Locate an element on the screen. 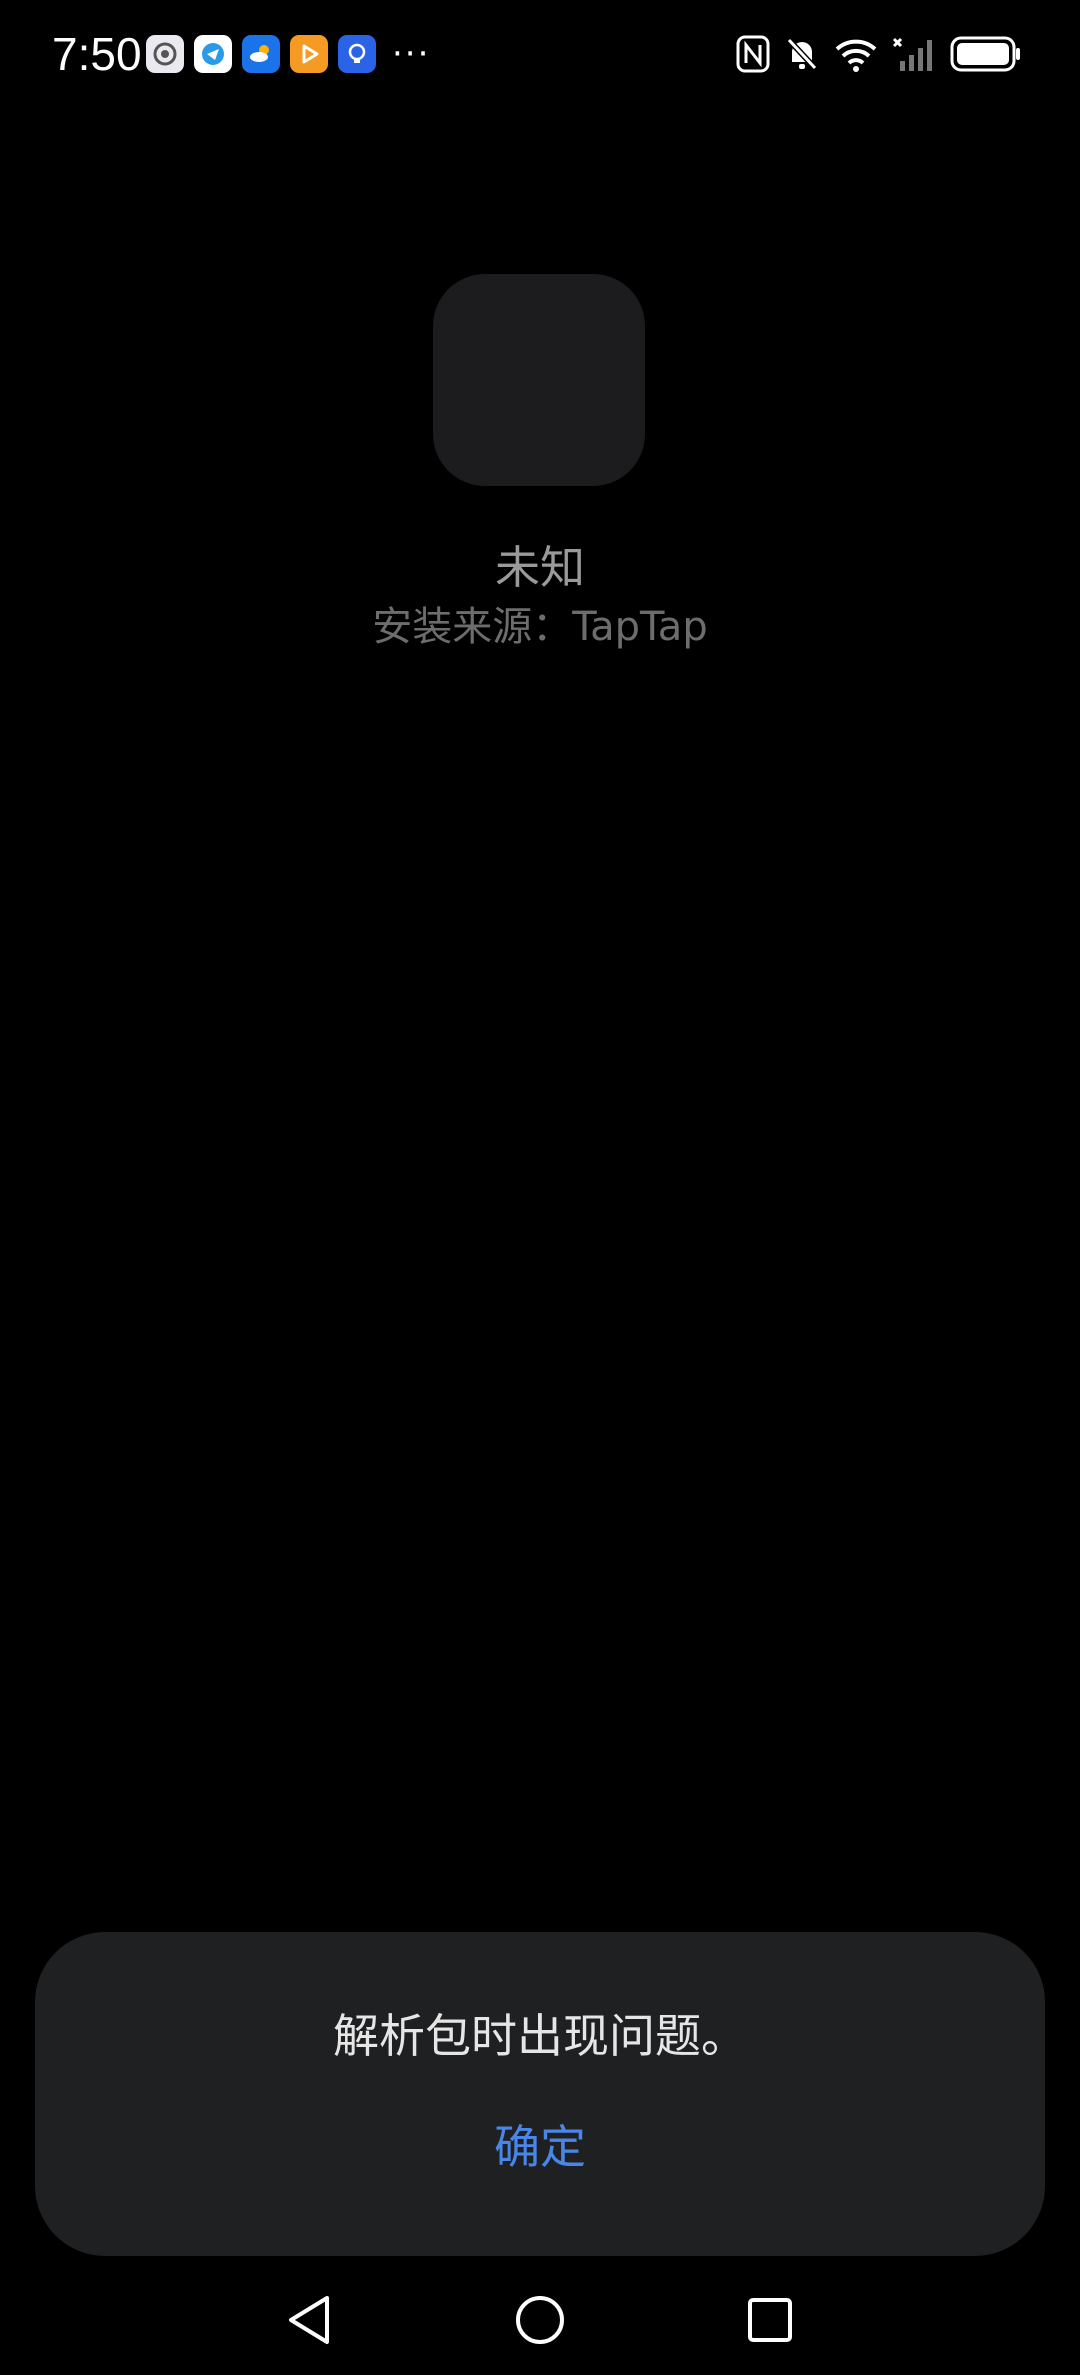 The image size is (1080, 2375). more-notifications-indicator: ··· is located at coordinates (411, 54).